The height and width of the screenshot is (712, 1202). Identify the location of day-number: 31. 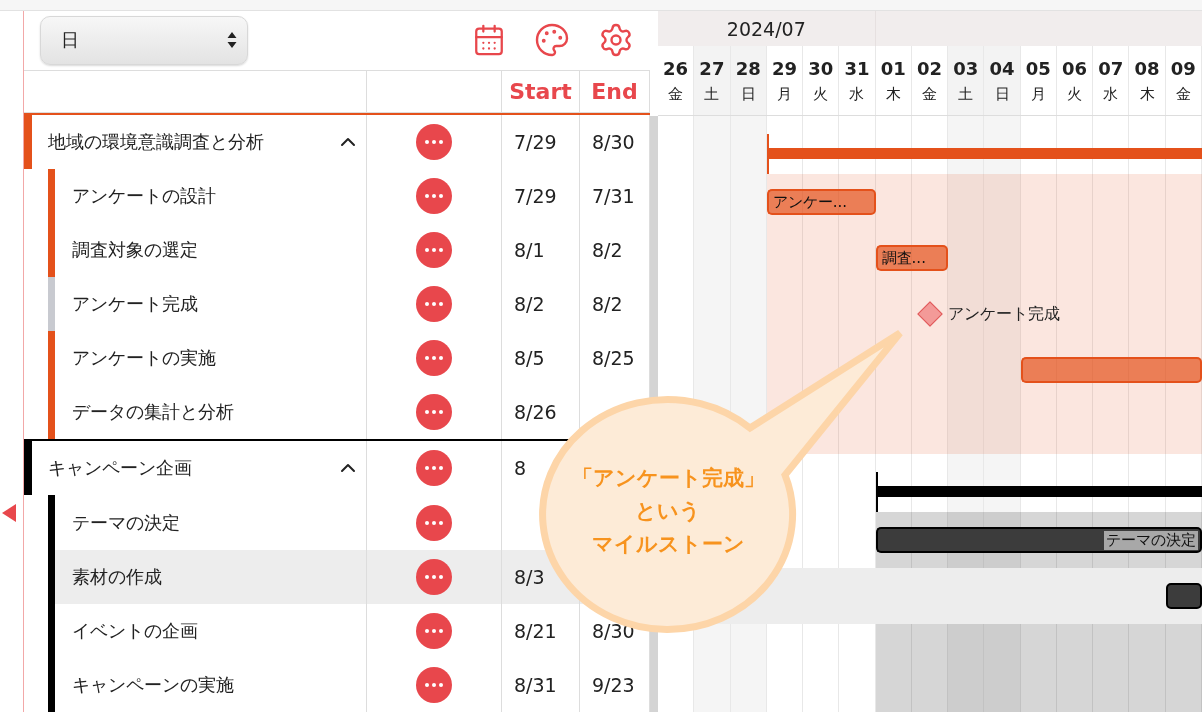
(857, 68).